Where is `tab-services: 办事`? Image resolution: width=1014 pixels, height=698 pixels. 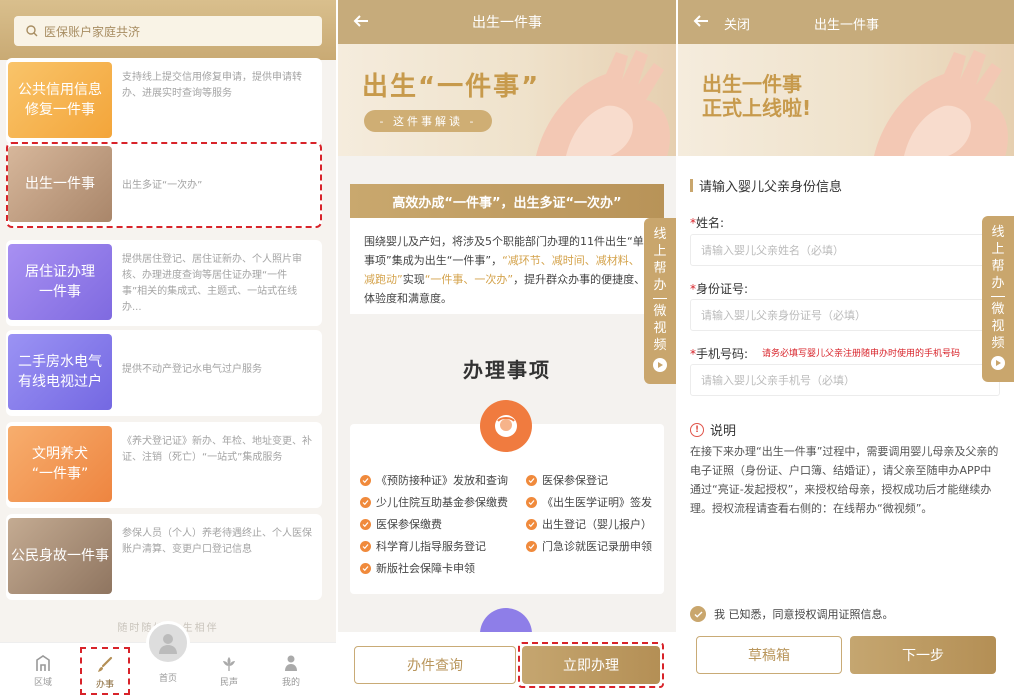
tab-services: 办事 is located at coordinates (105, 671).